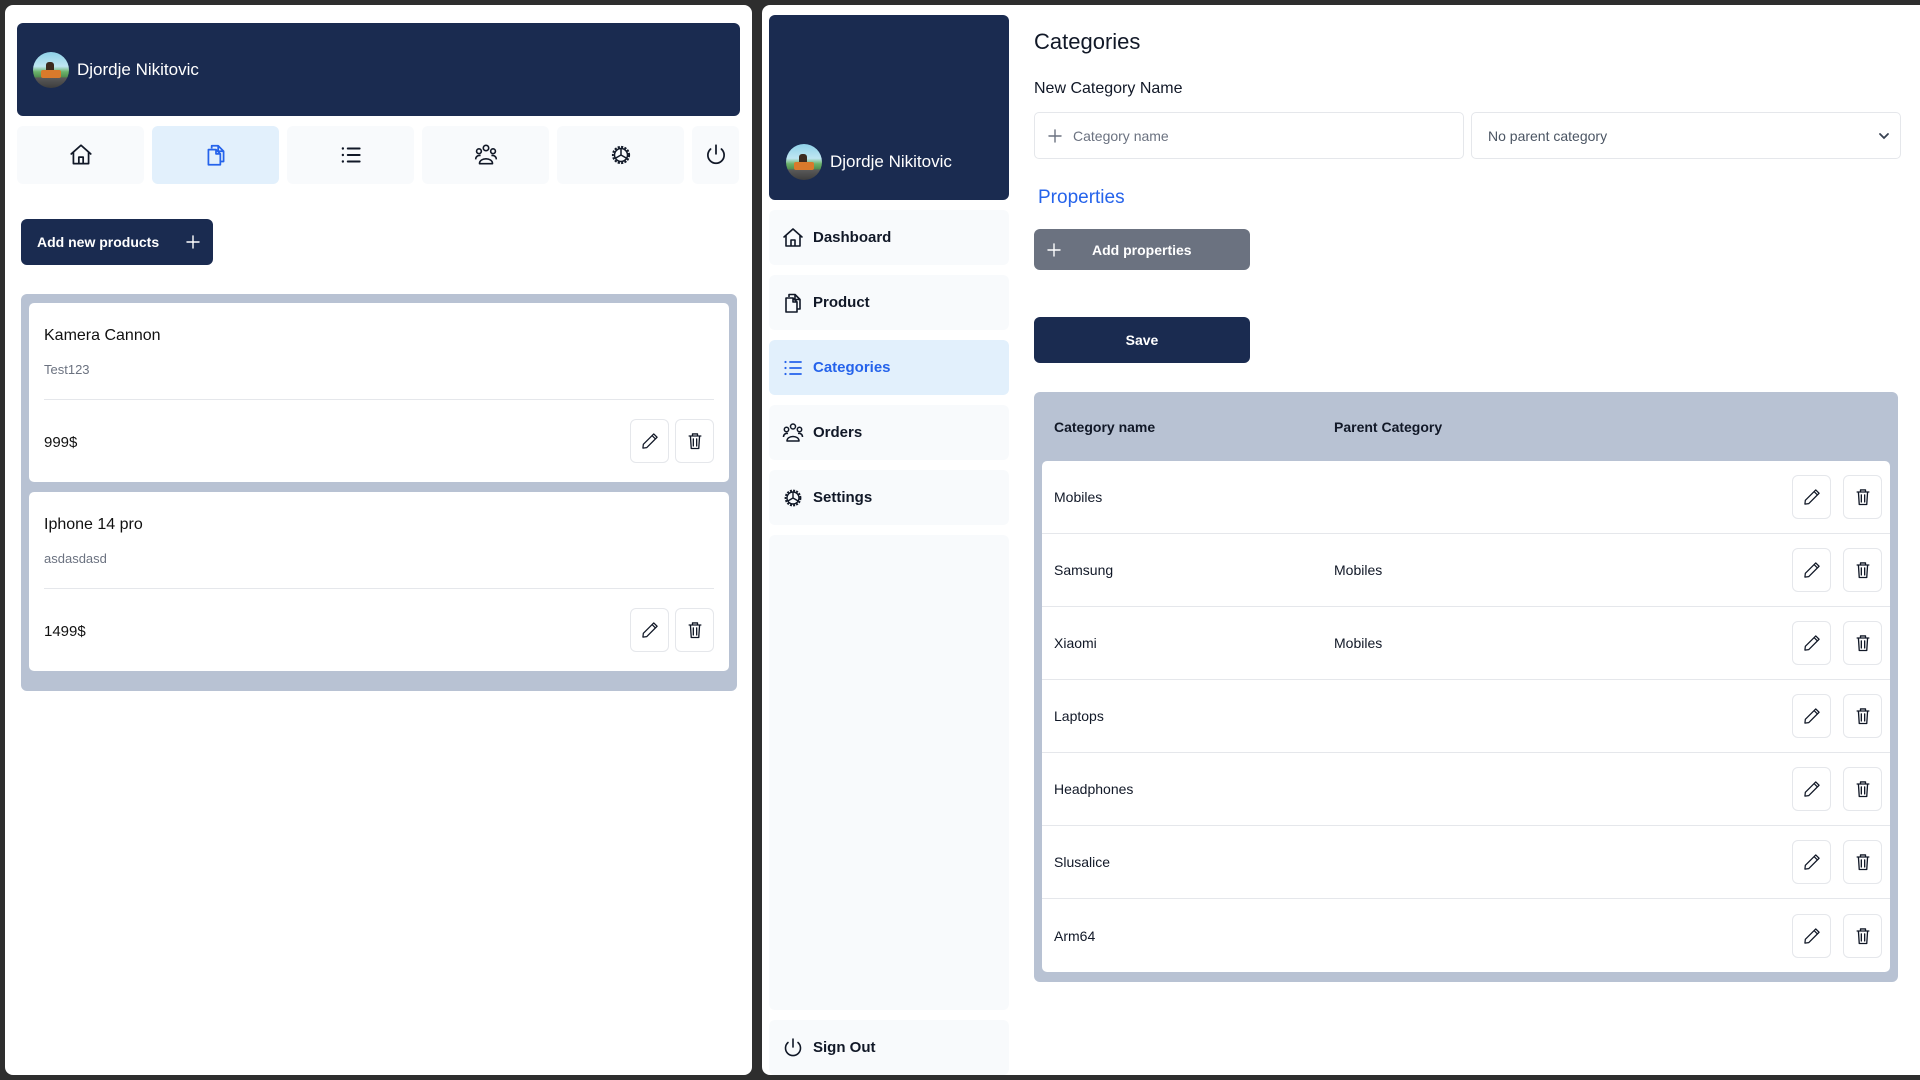 The height and width of the screenshot is (1080, 1920). I want to click on nav-tile-product, so click(215, 155).